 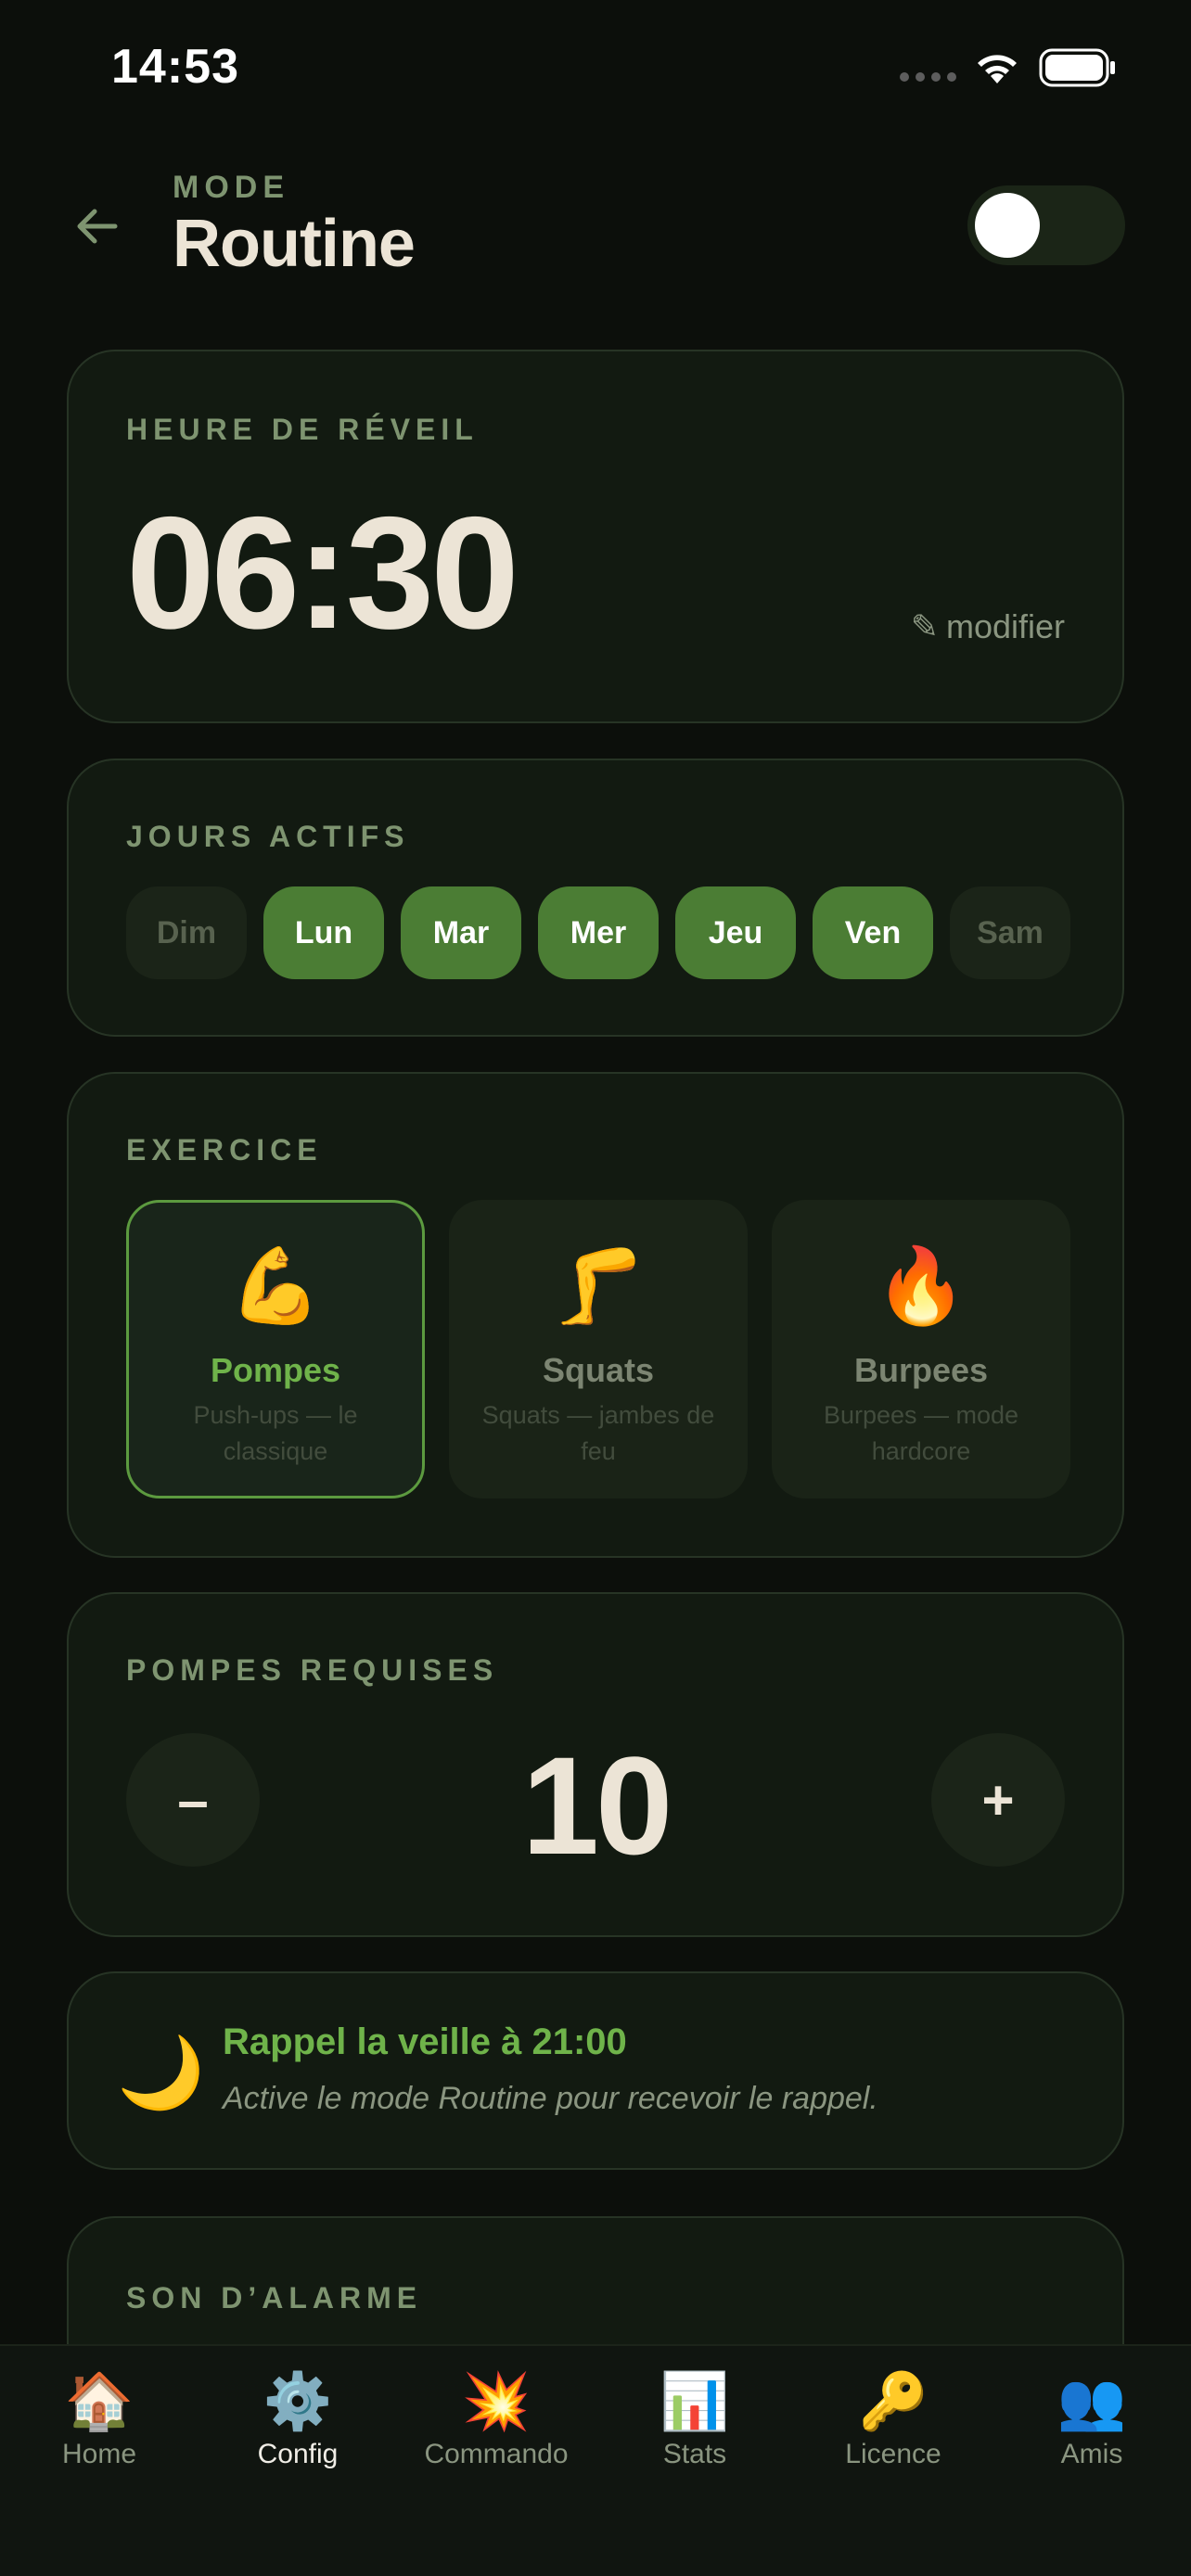 What do you see at coordinates (1091, 2454) in the screenshot?
I see `tab-label: Amis` at bounding box center [1091, 2454].